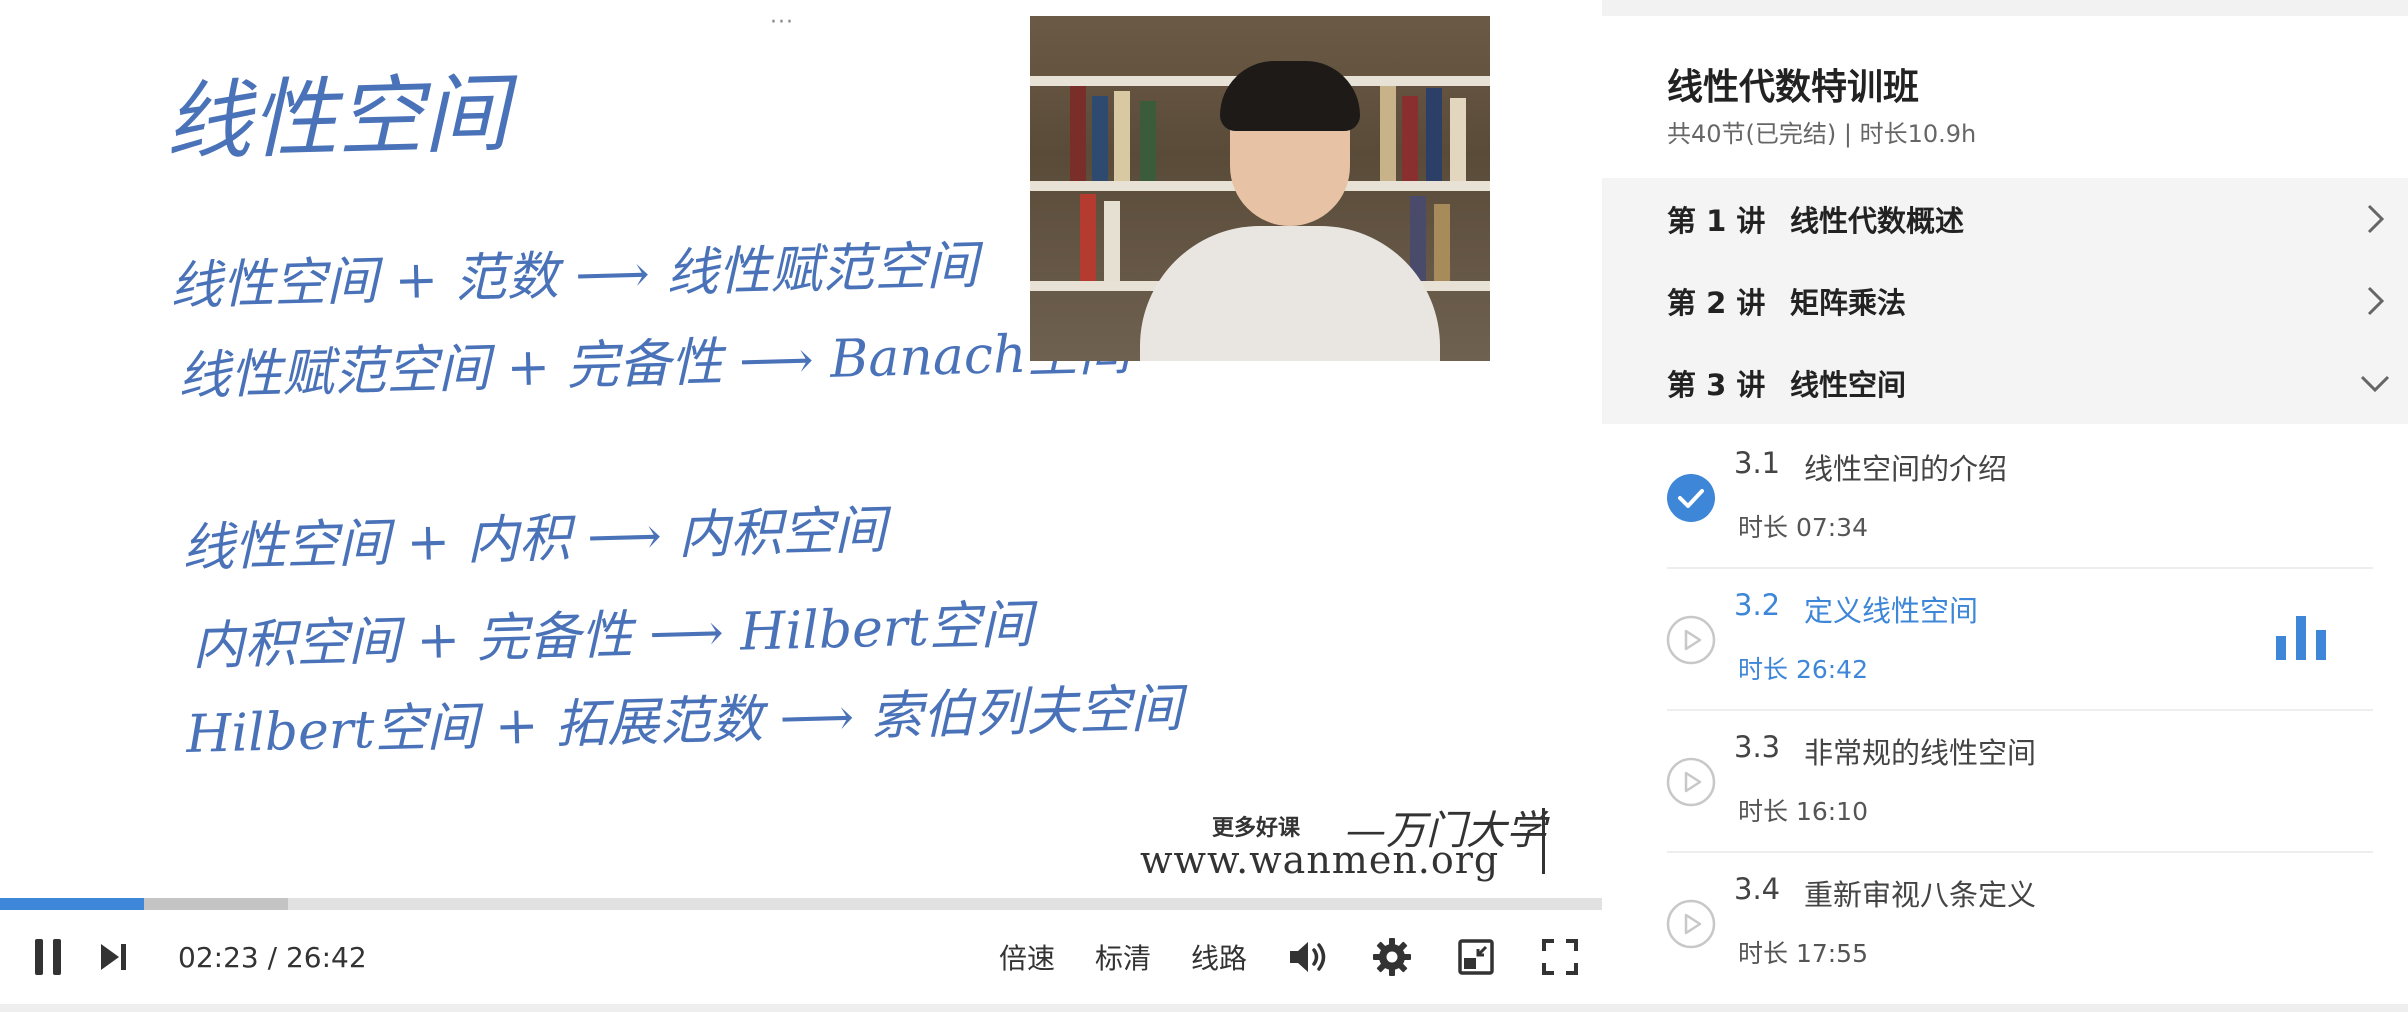  Describe the element at coordinates (2301, 638) in the screenshot. I see `equalizer-icon` at that location.